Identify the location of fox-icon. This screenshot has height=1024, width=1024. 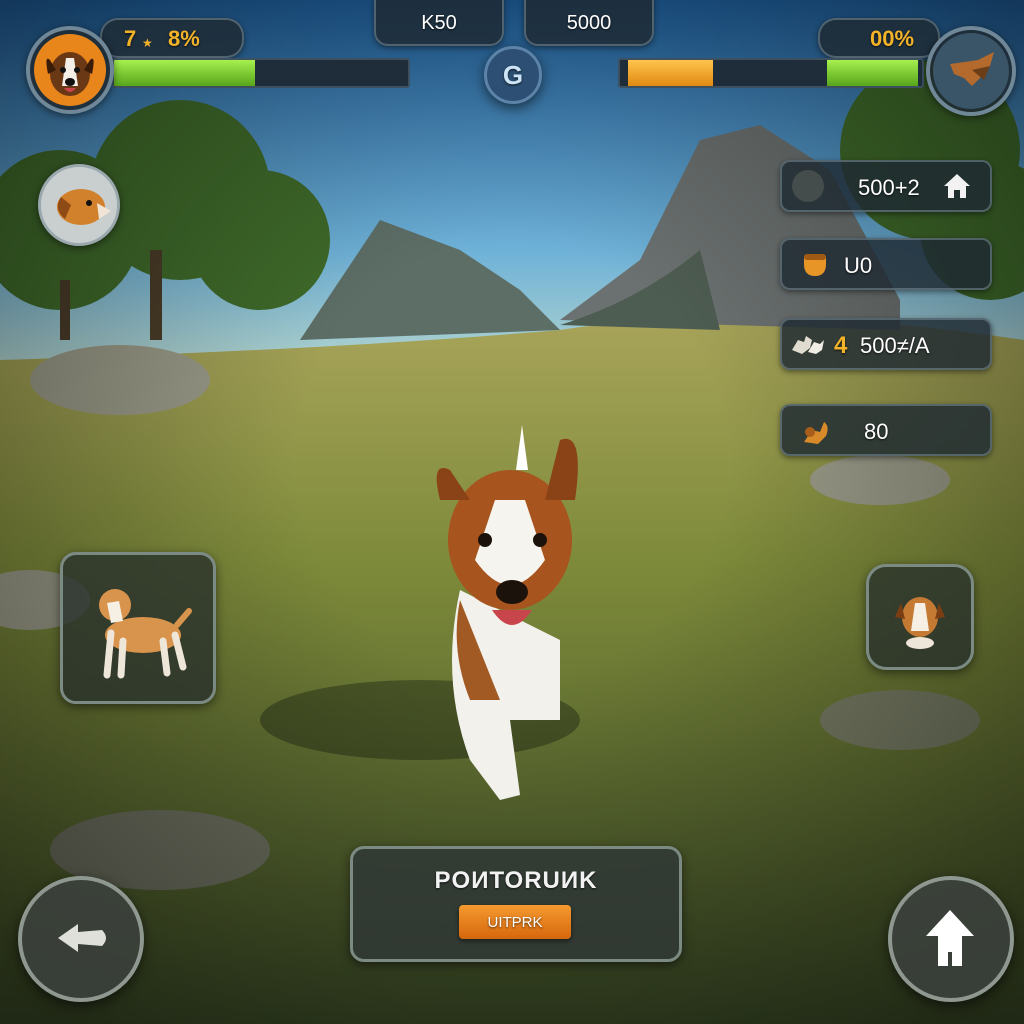
(971, 71).